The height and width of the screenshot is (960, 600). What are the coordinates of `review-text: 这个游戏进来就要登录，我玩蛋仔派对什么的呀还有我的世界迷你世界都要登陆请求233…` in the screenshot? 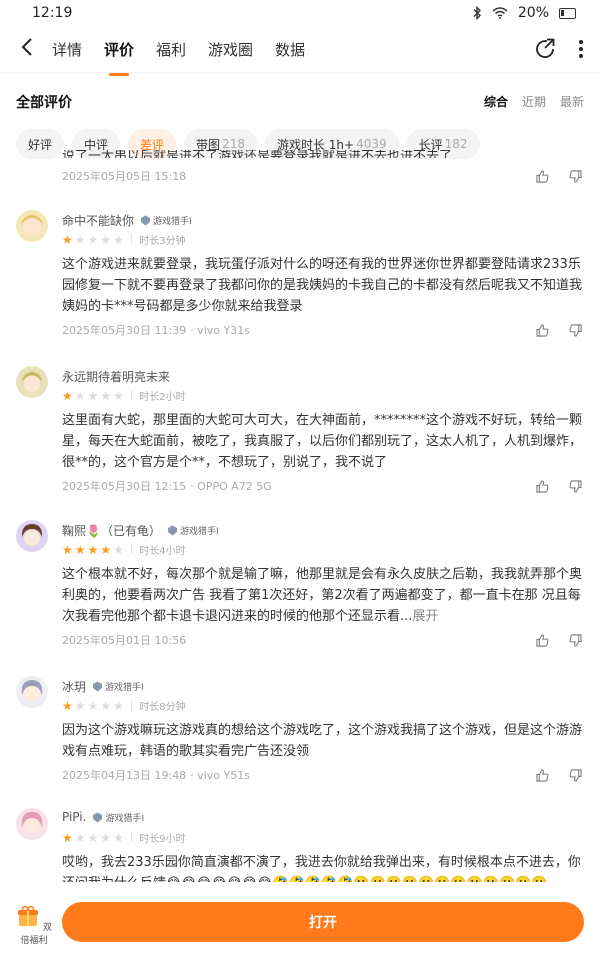 It's located at (322, 285).